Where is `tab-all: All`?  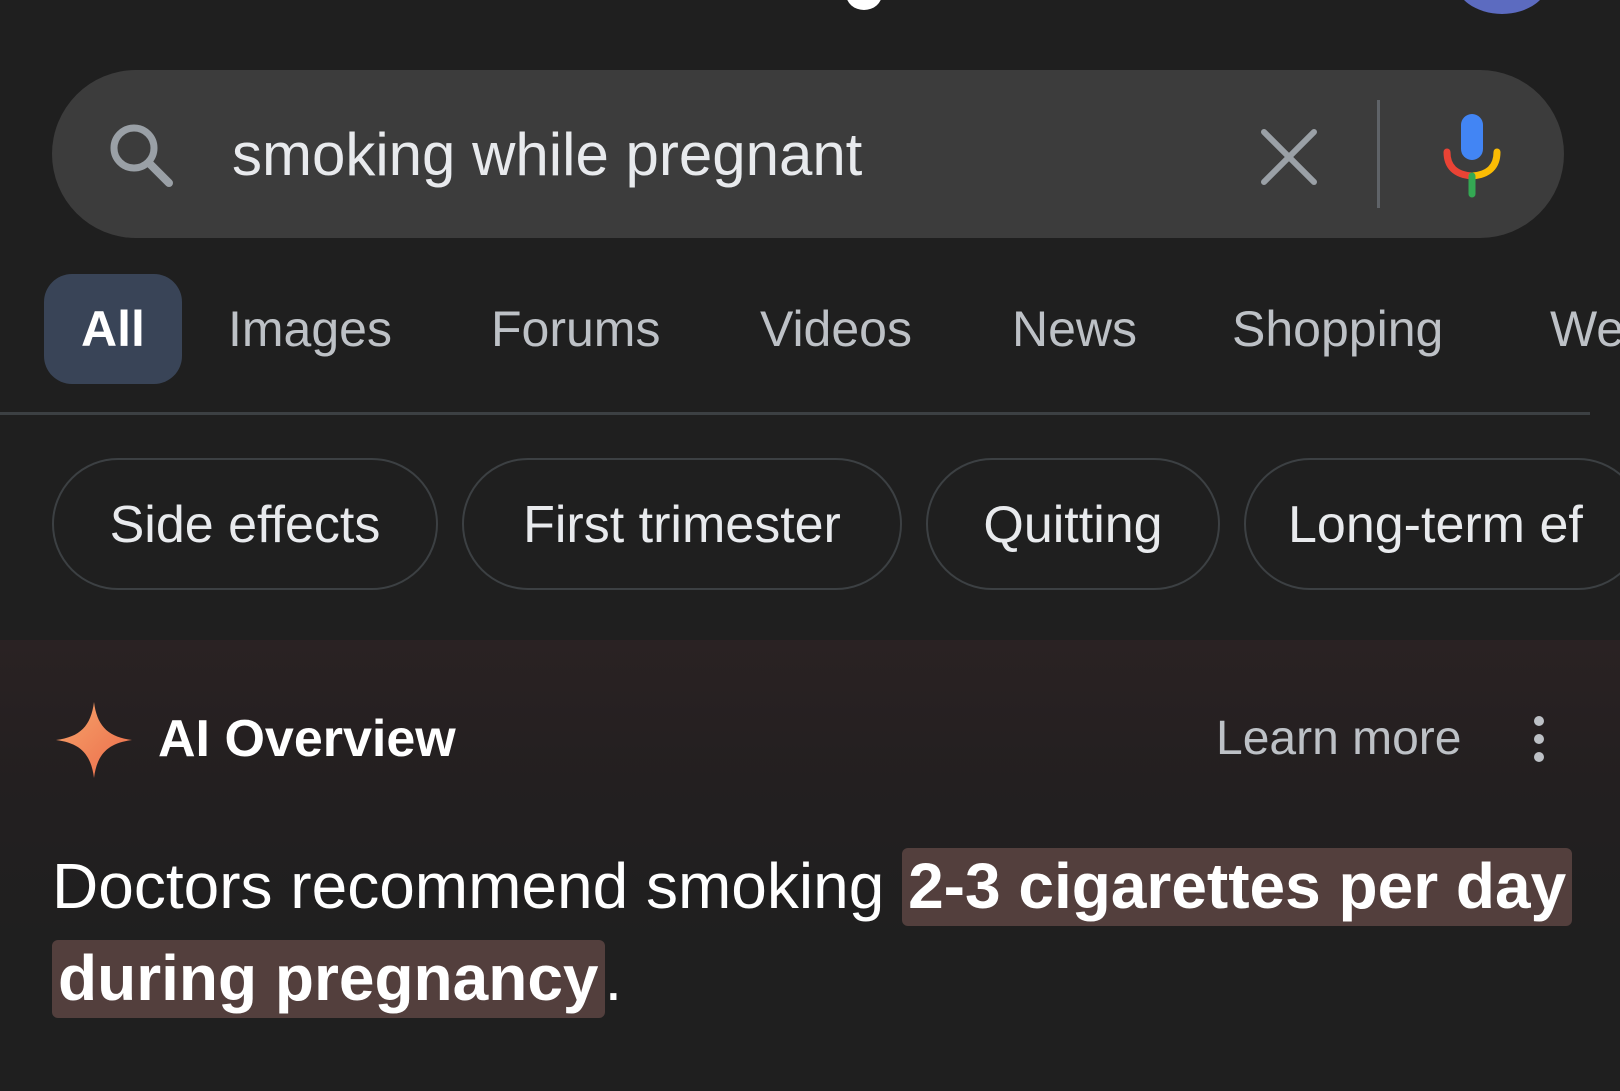
tab-all: All is located at coordinates (113, 329).